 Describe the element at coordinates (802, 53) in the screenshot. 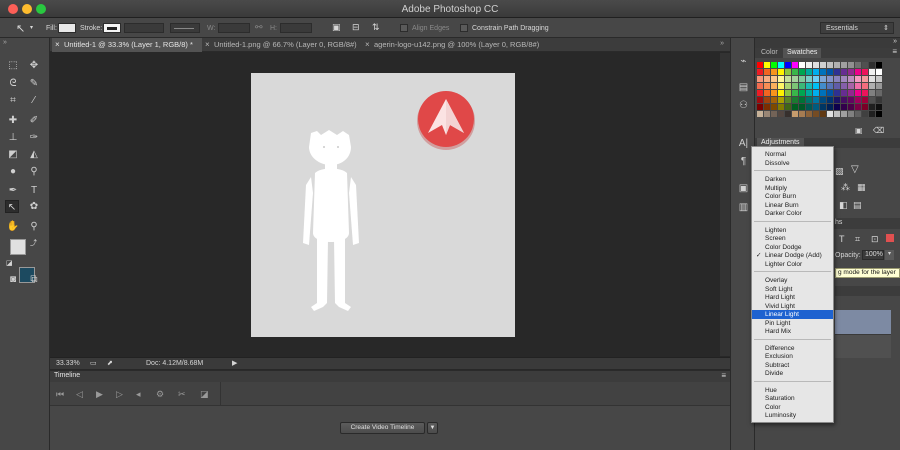

I see `tab-swatches: Swatches` at that location.